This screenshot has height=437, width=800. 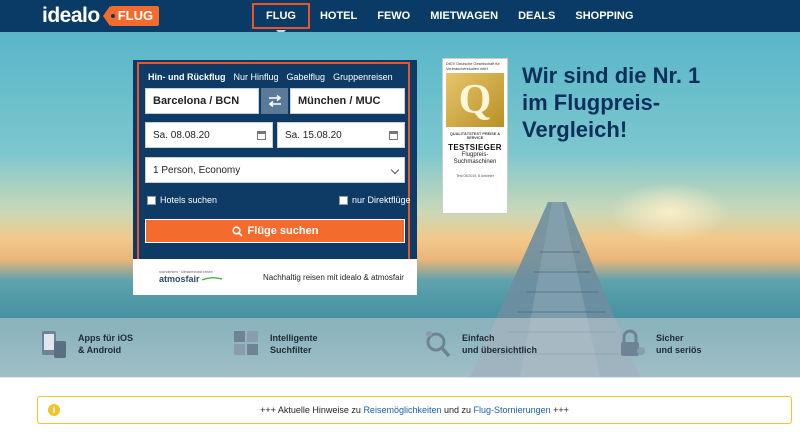 I want to click on puzzle-icon, so click(x=246, y=343).